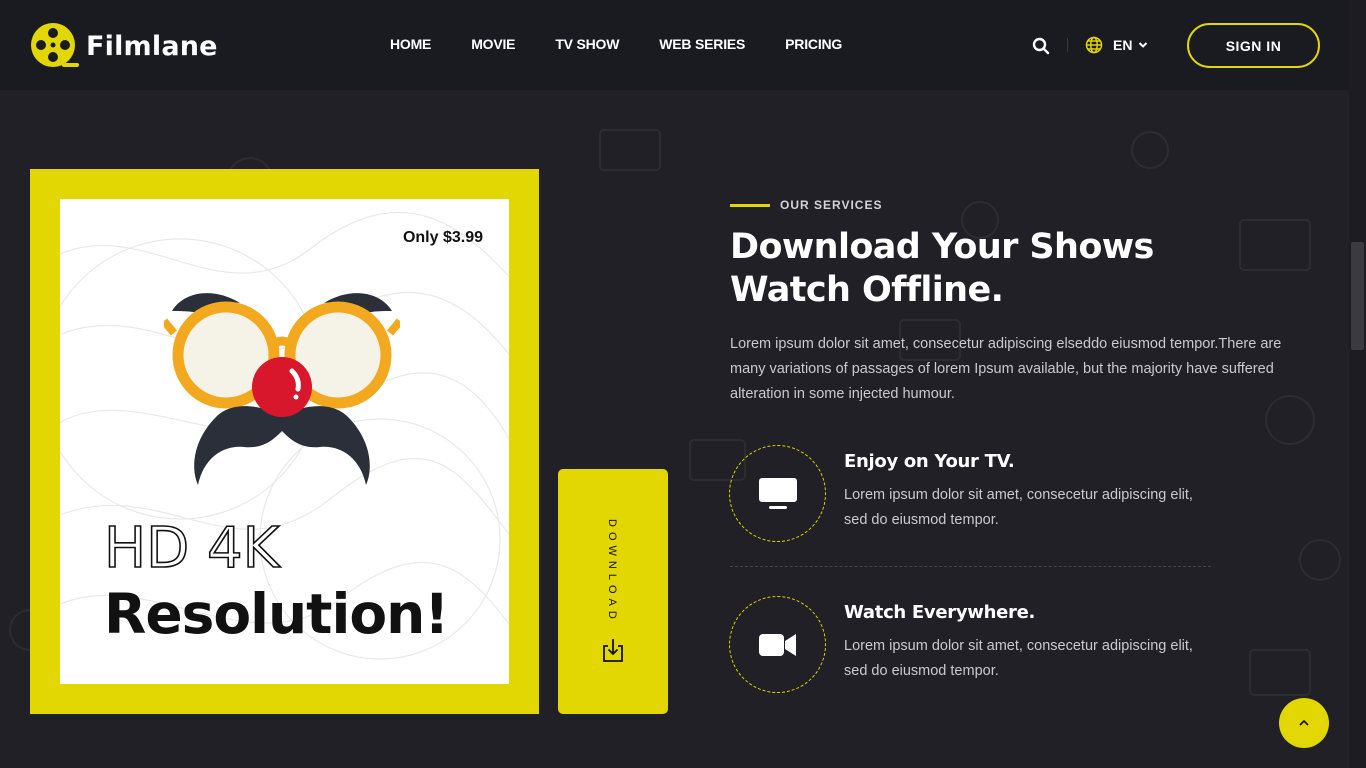 The image size is (1366, 768). What do you see at coordinates (55, 45) in the screenshot?
I see `film-reel-icon` at bounding box center [55, 45].